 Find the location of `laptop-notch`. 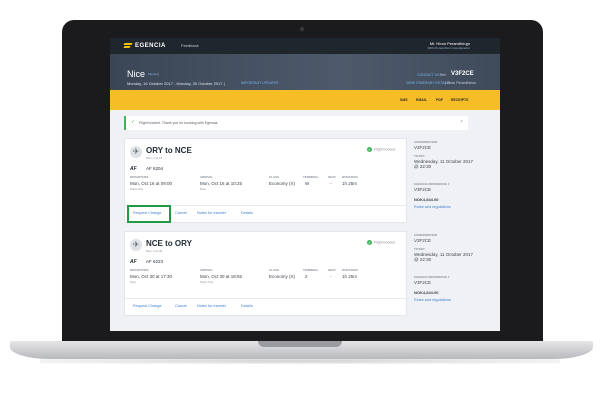

laptop-notch is located at coordinates (300, 344).